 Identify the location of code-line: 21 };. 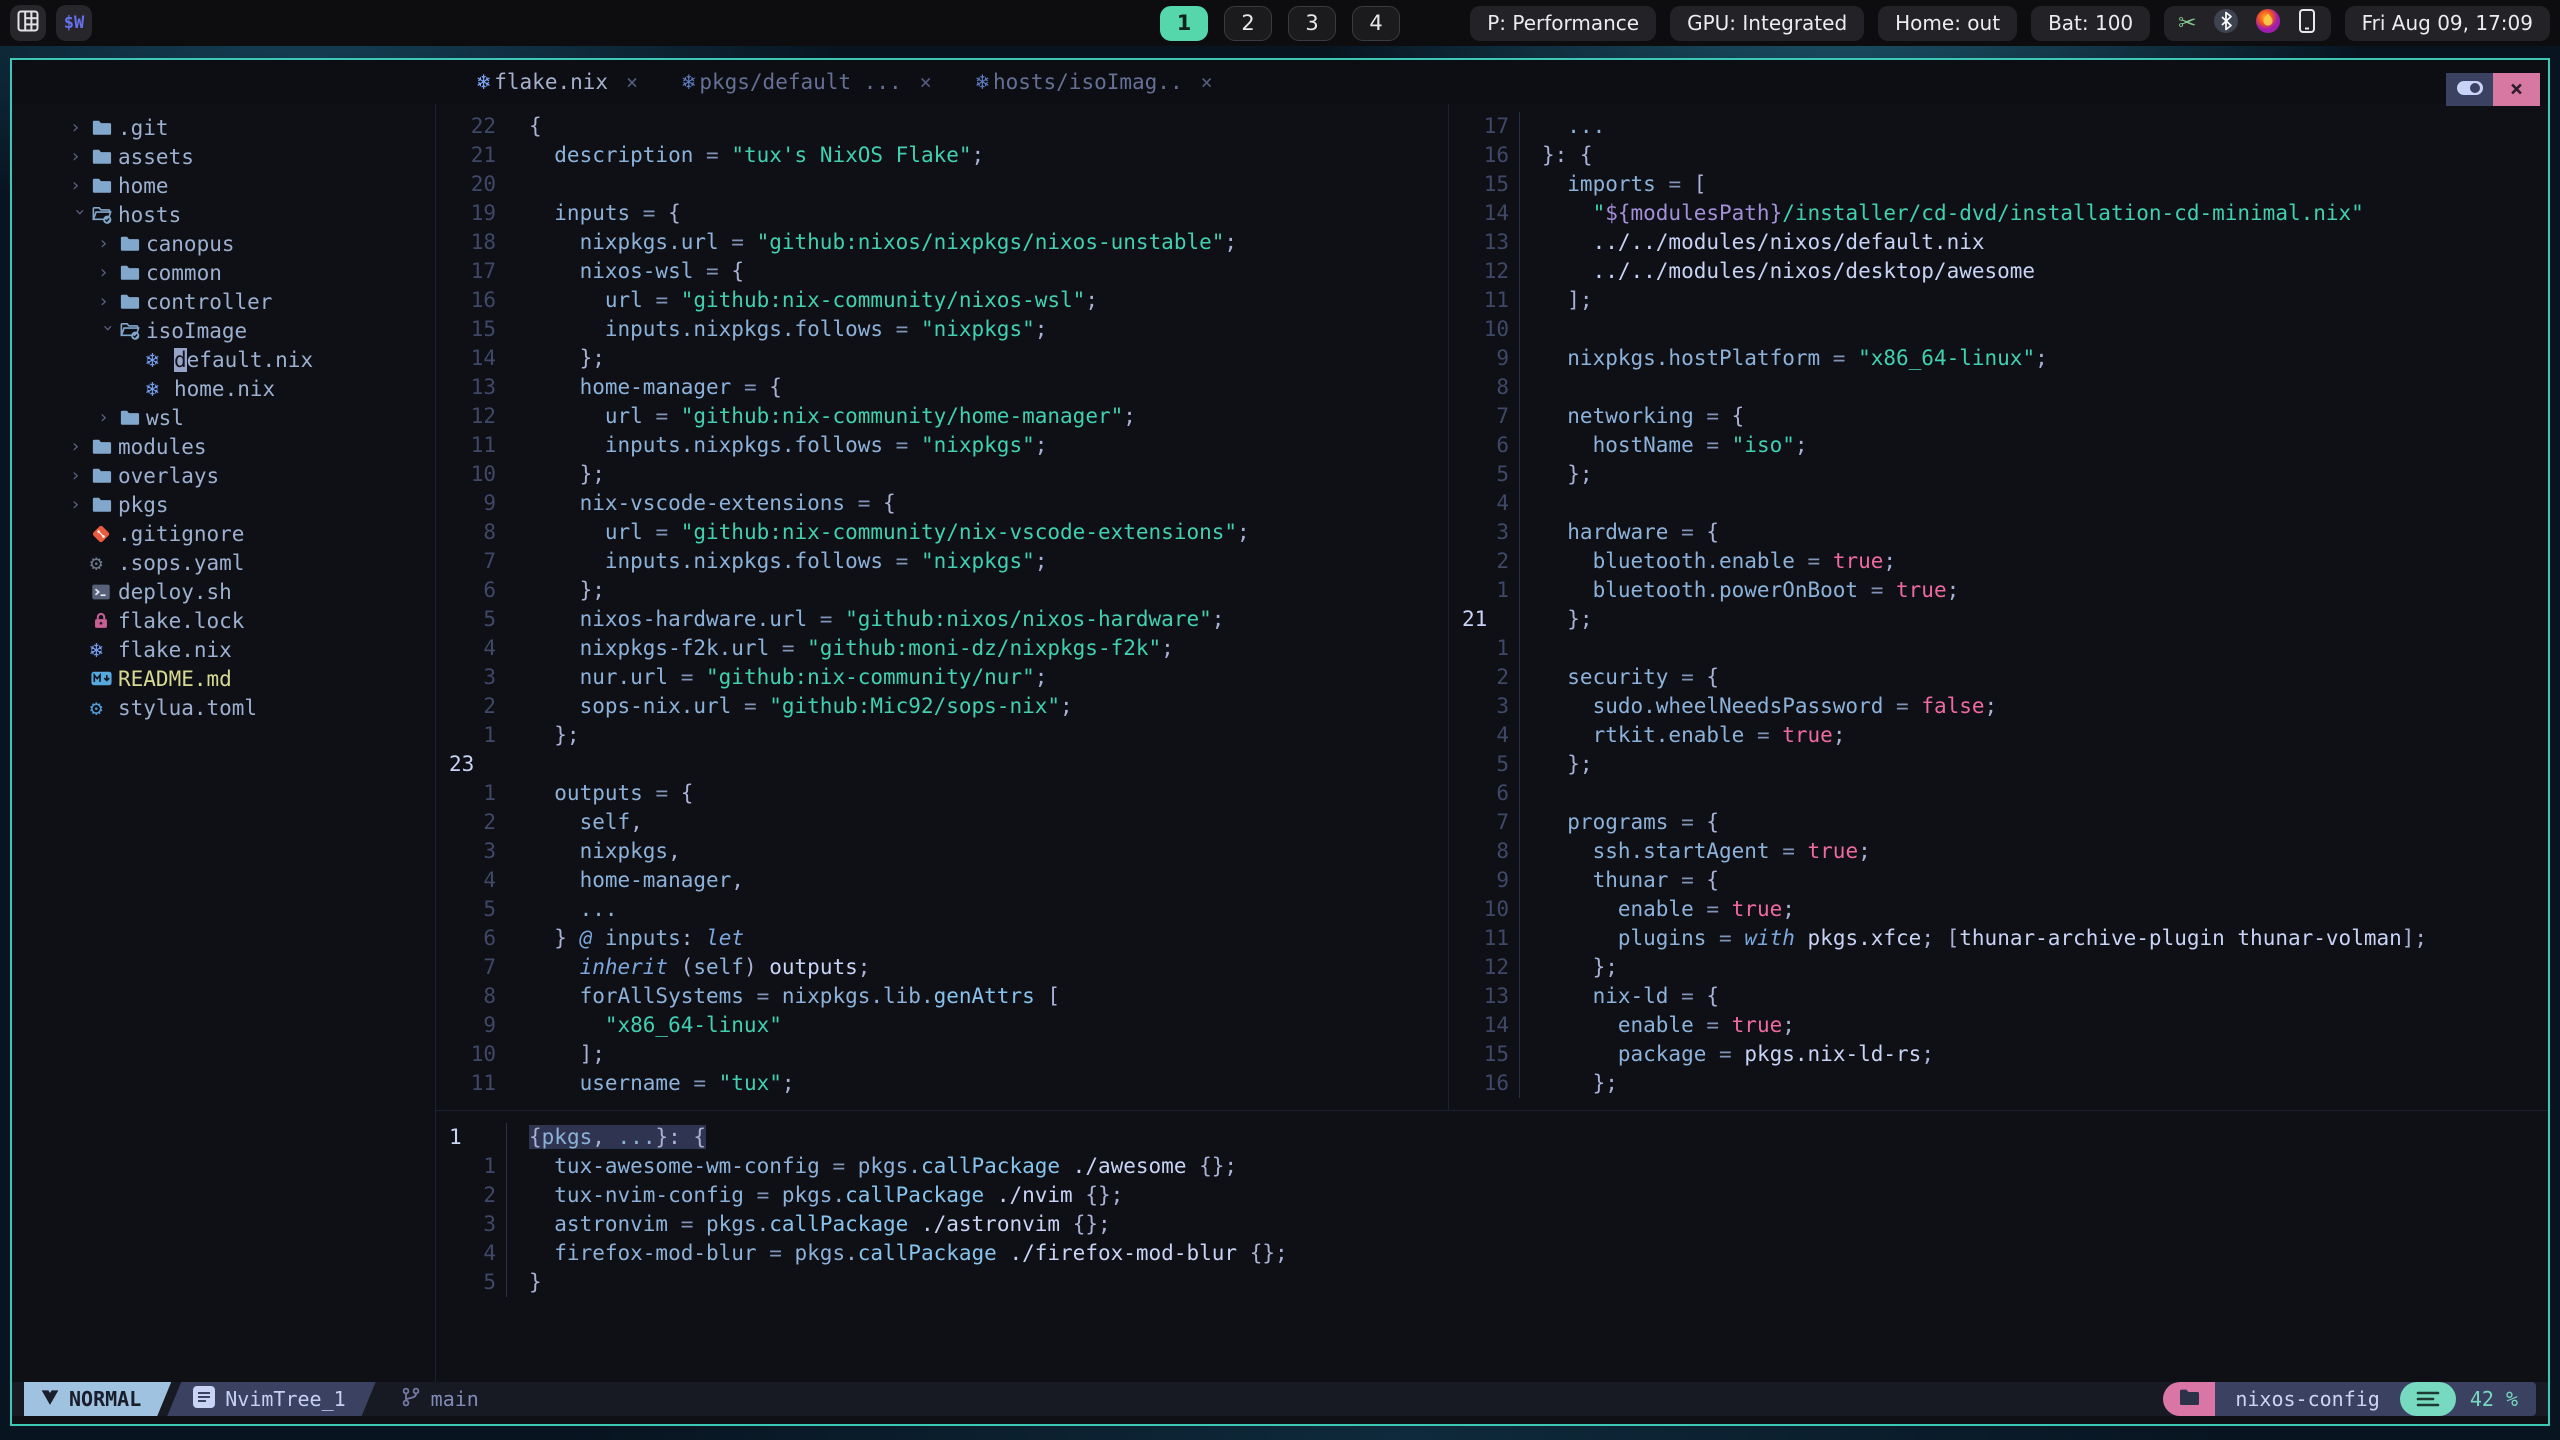
(1998, 619).